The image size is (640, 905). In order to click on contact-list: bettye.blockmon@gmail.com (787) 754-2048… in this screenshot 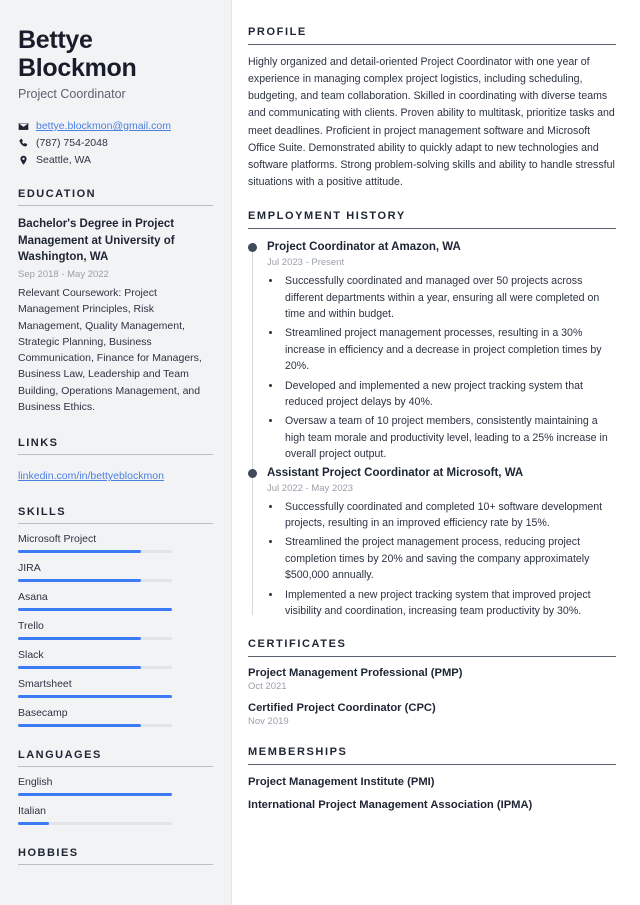, I will do `click(115, 143)`.